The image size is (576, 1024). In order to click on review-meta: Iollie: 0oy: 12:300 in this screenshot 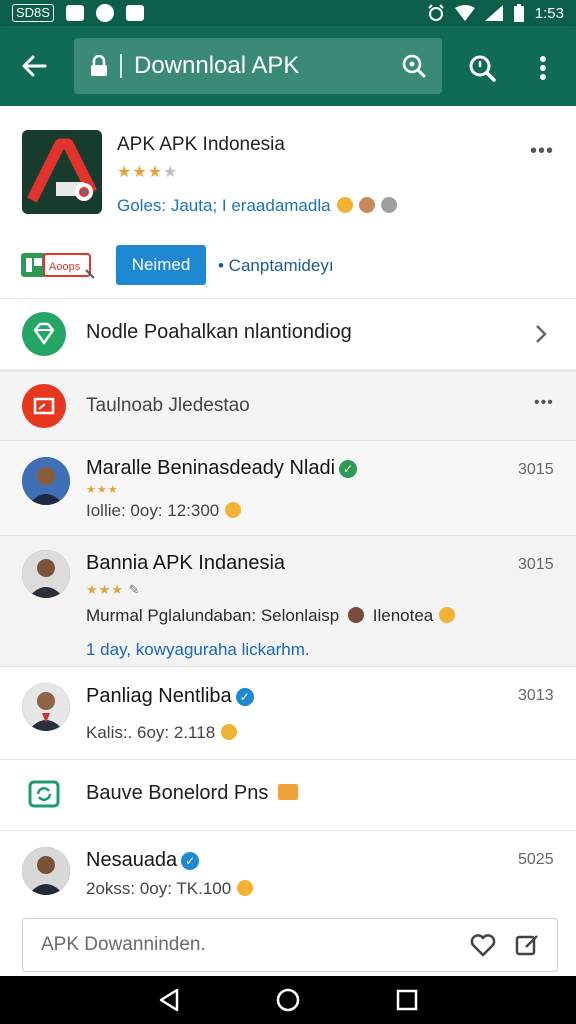, I will do `click(164, 511)`.